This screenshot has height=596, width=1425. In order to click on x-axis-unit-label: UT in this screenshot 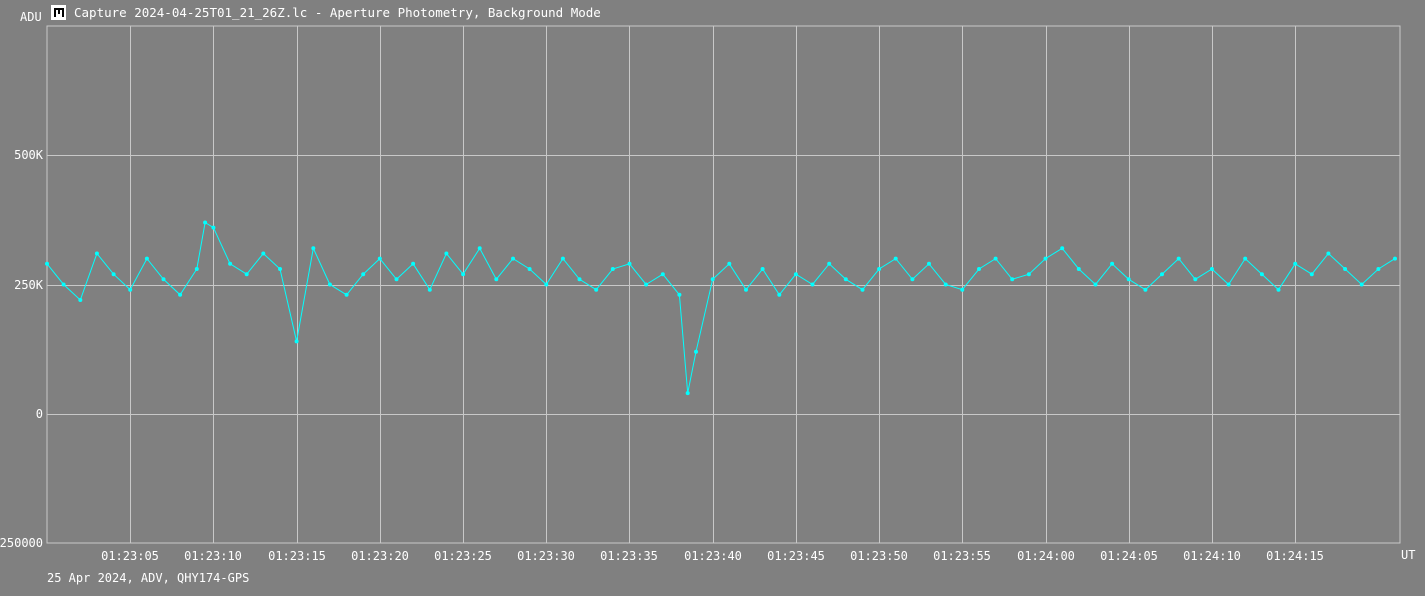, I will do `click(1408, 555)`.